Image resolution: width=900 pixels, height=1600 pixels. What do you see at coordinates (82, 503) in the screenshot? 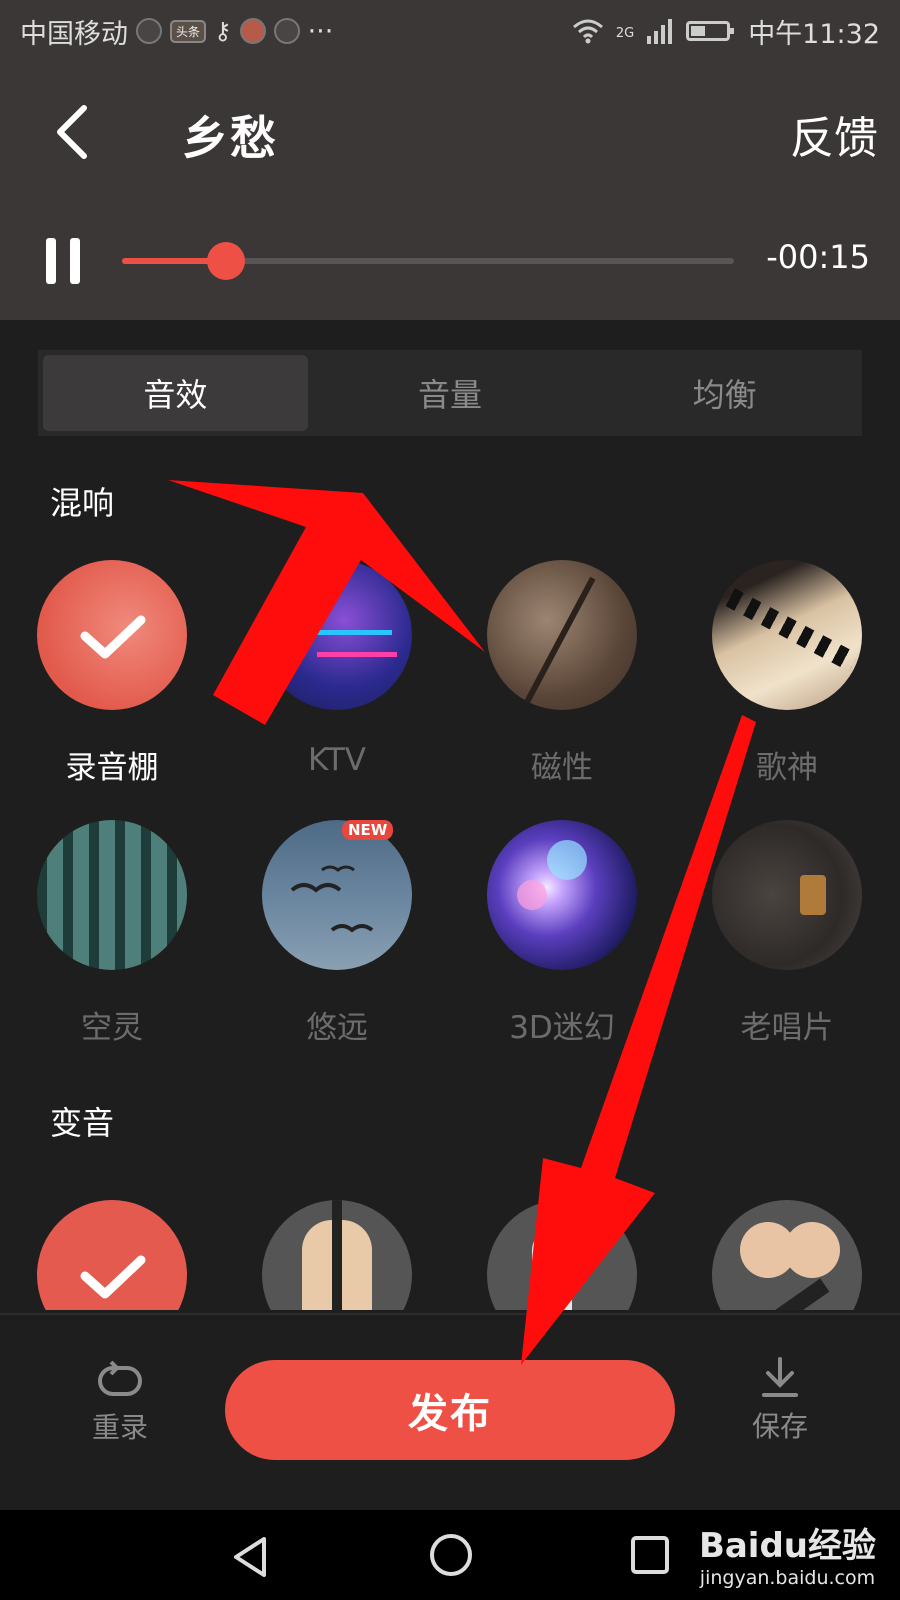
I see `reverb-section-title: 混响` at bounding box center [82, 503].